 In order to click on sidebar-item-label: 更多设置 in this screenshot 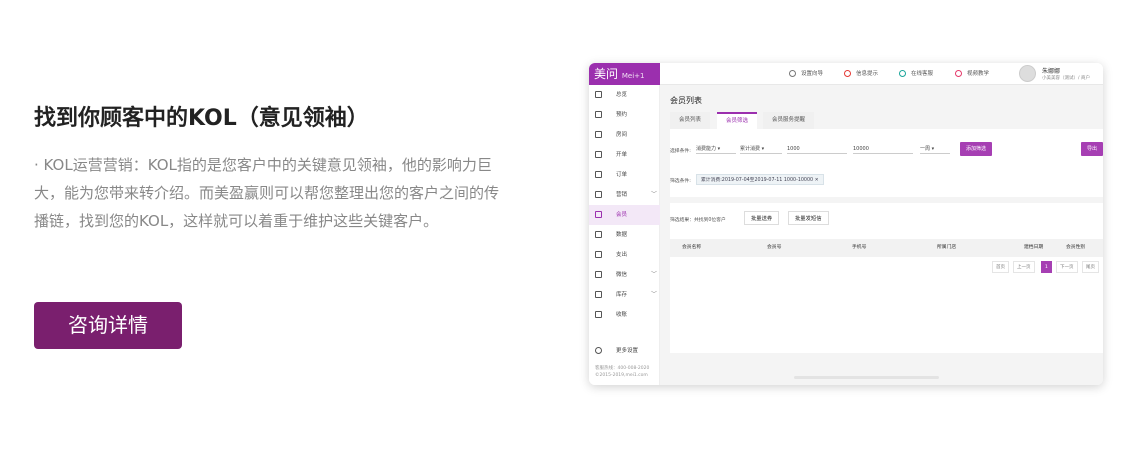, I will do `click(627, 351)`.